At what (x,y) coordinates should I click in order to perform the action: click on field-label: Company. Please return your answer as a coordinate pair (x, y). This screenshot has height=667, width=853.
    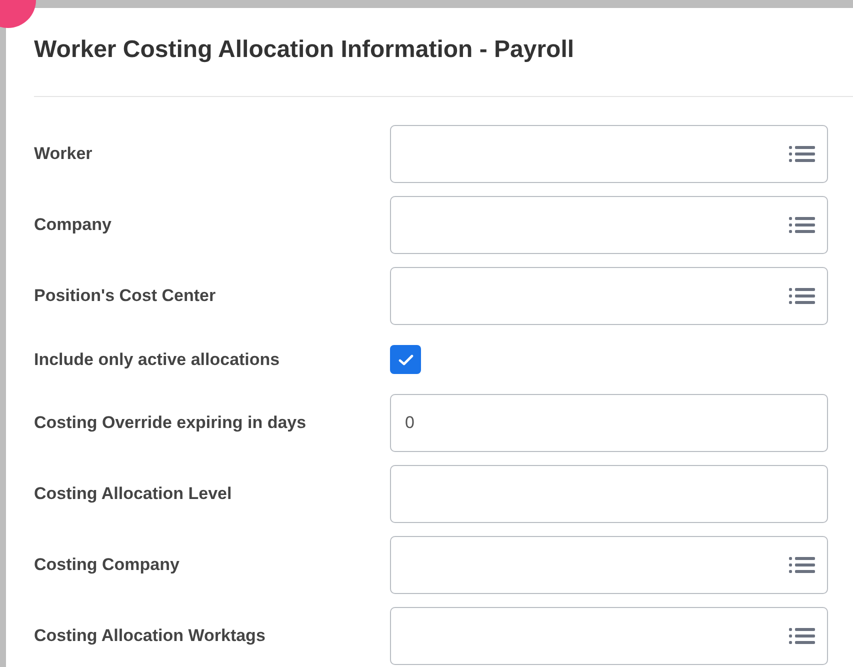
    Looking at the image, I should click on (73, 225).